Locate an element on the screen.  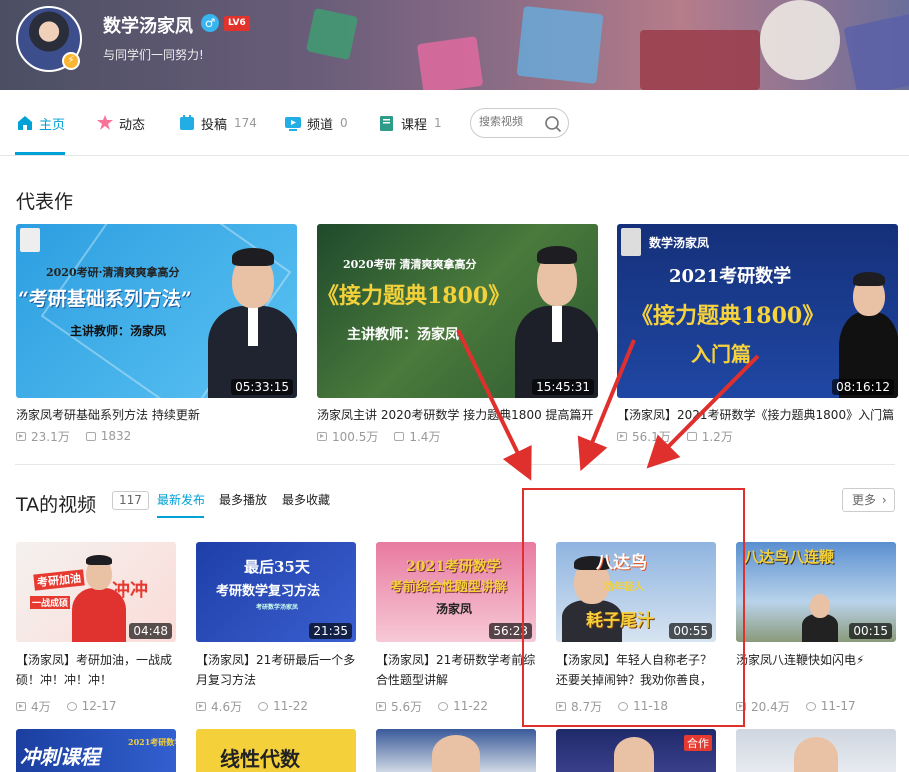
uploader-name: 数学汤家凤 is located at coordinates (148, 25).